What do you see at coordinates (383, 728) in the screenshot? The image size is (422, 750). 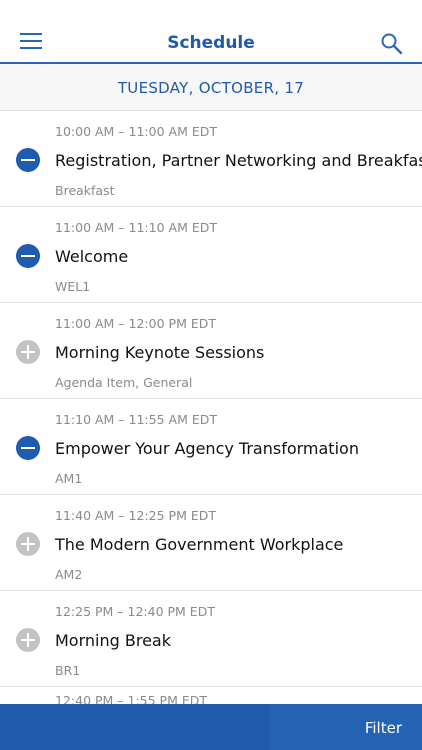 I see `filter-label: Filter` at bounding box center [383, 728].